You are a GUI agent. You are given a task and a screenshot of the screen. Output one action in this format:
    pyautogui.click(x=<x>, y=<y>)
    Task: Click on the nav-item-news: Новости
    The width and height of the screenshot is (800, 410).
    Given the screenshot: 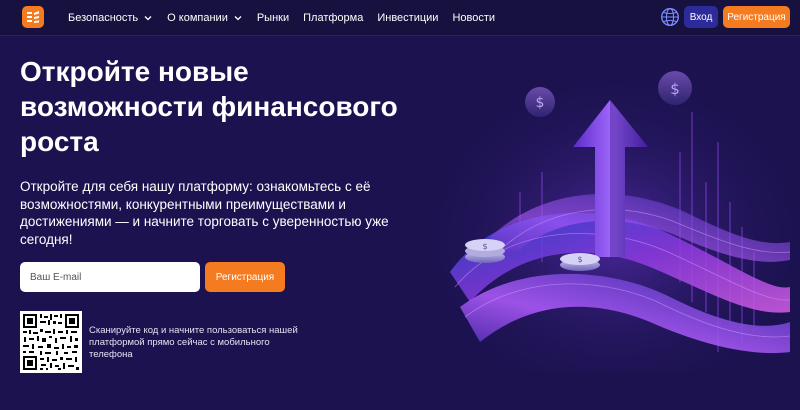 What is the action you would take?
    pyautogui.click(x=473, y=18)
    